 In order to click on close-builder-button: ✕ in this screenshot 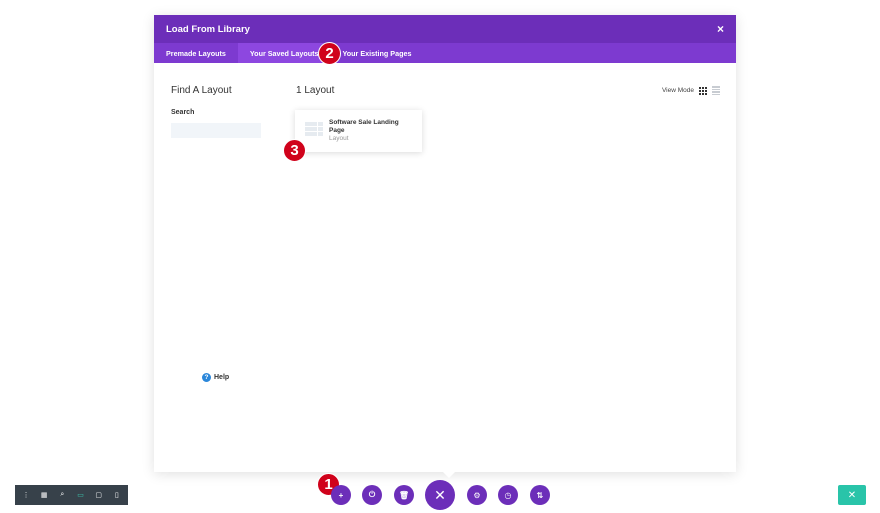, I will do `click(440, 495)`.